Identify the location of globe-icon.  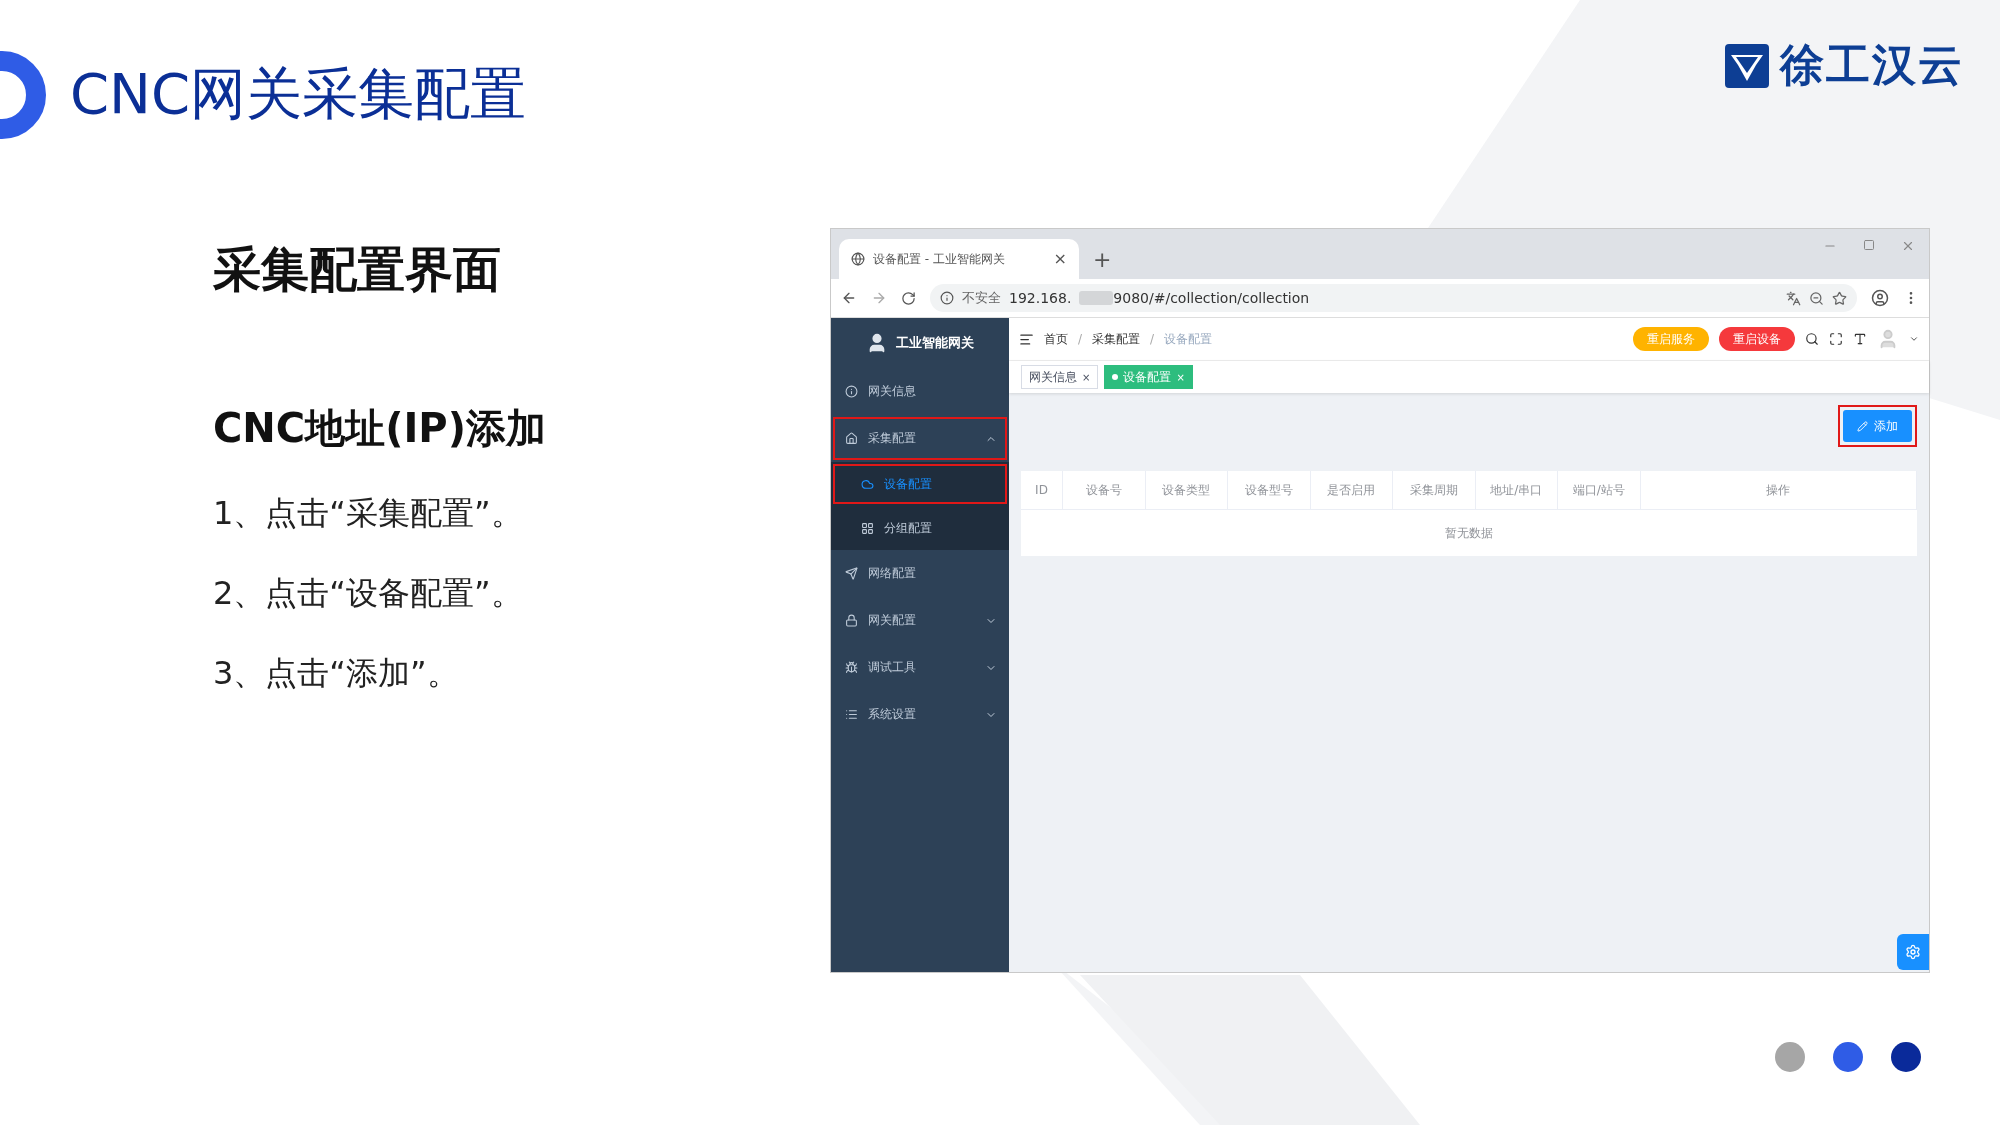
(858, 259).